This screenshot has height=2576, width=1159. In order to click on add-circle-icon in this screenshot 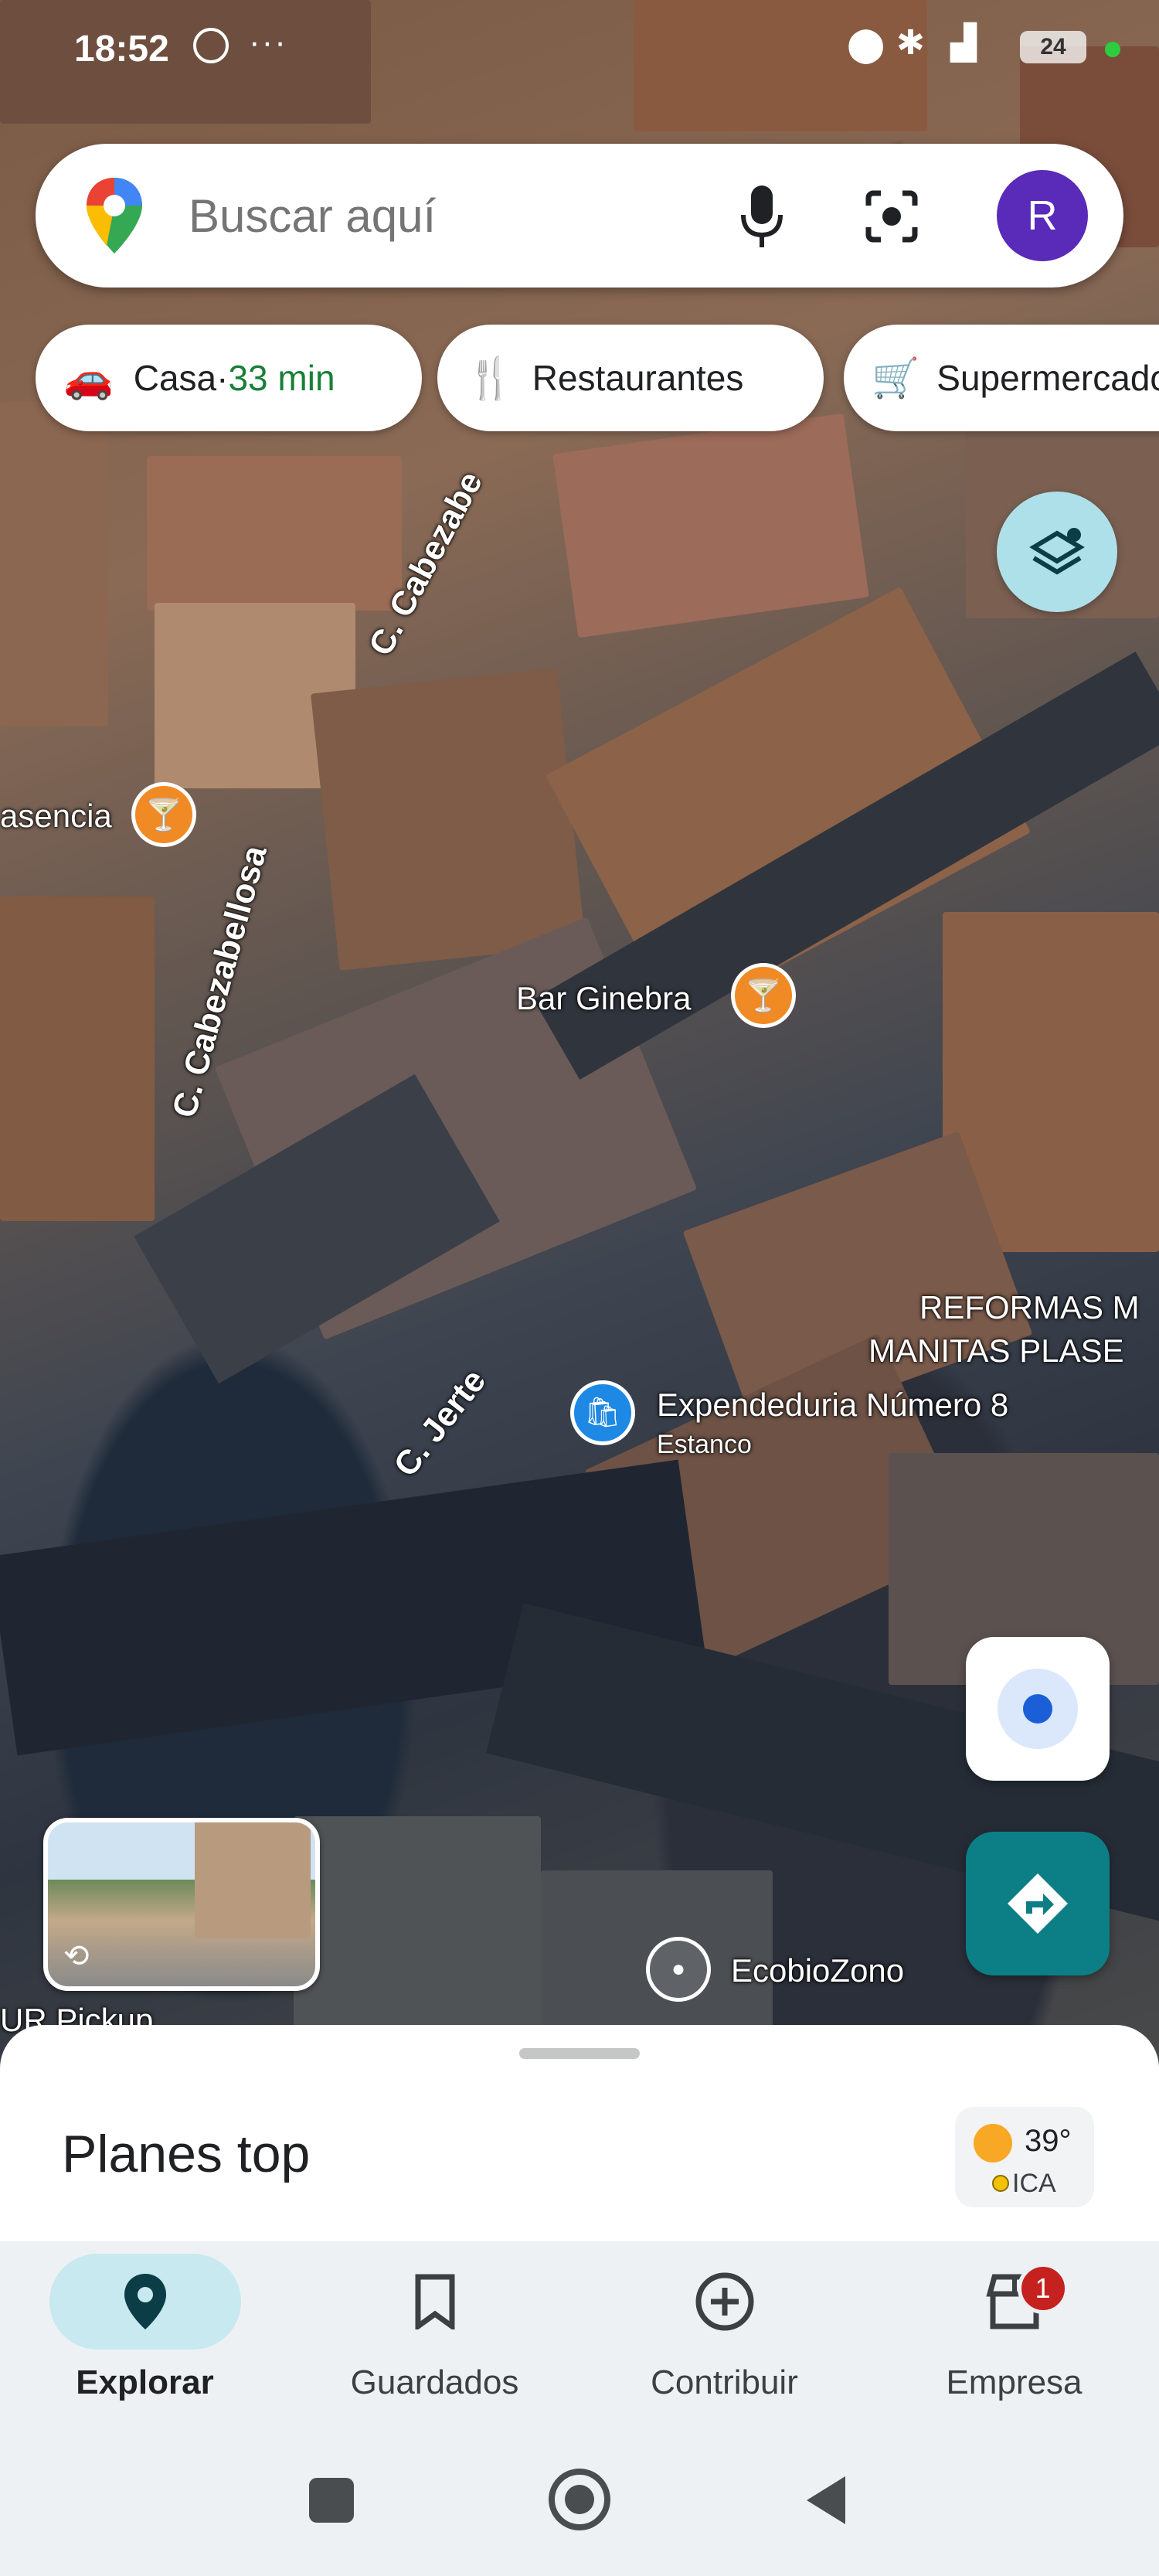, I will do `click(724, 2301)`.